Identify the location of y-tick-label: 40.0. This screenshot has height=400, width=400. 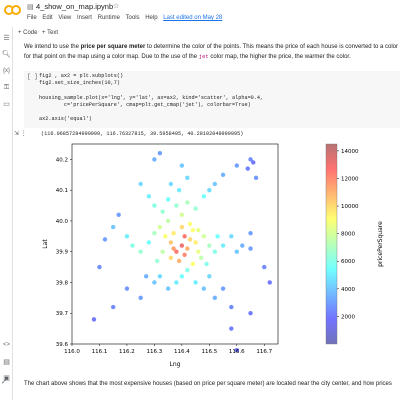
(62, 222).